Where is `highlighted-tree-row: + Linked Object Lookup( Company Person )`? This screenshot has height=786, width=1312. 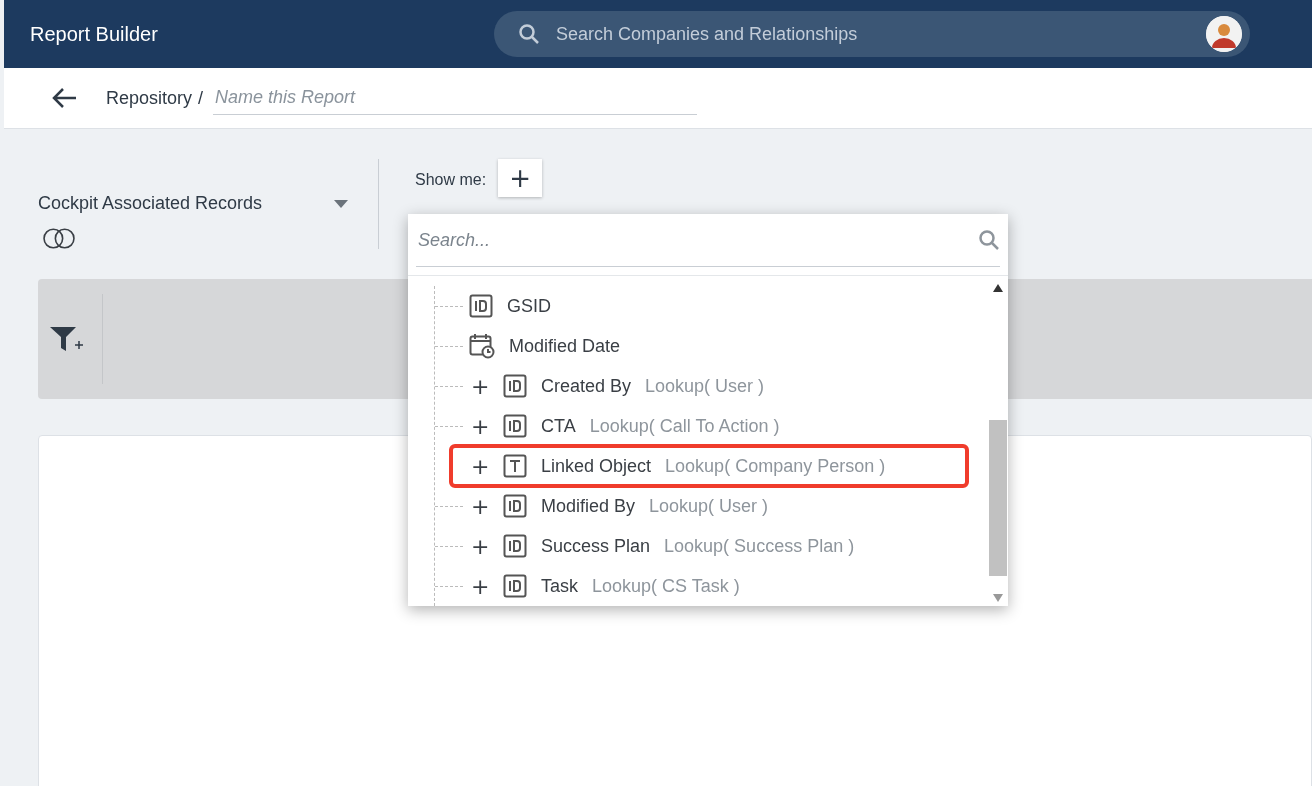 highlighted-tree-row: + Linked Object Lookup( Company Person ) is located at coordinates (709, 466).